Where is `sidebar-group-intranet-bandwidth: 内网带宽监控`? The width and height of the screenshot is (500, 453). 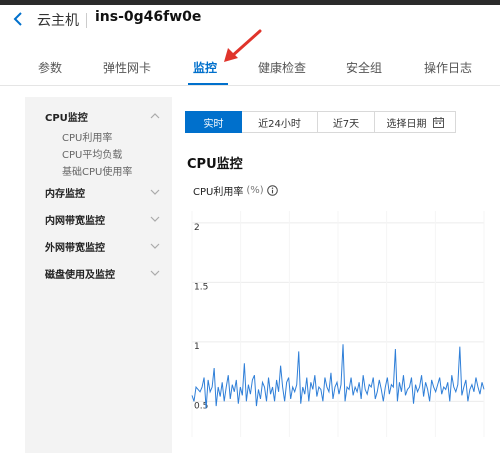
sidebar-group-intranet-bandwidth: 内网带宽监控 is located at coordinates (75, 219).